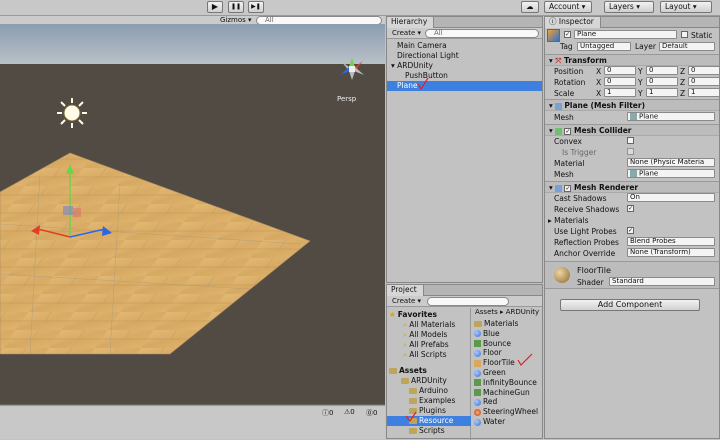 The height and width of the screenshot is (440, 720). What do you see at coordinates (568, 188) in the screenshot?
I see `mesh-renderer-enabled: ✓` at bounding box center [568, 188].